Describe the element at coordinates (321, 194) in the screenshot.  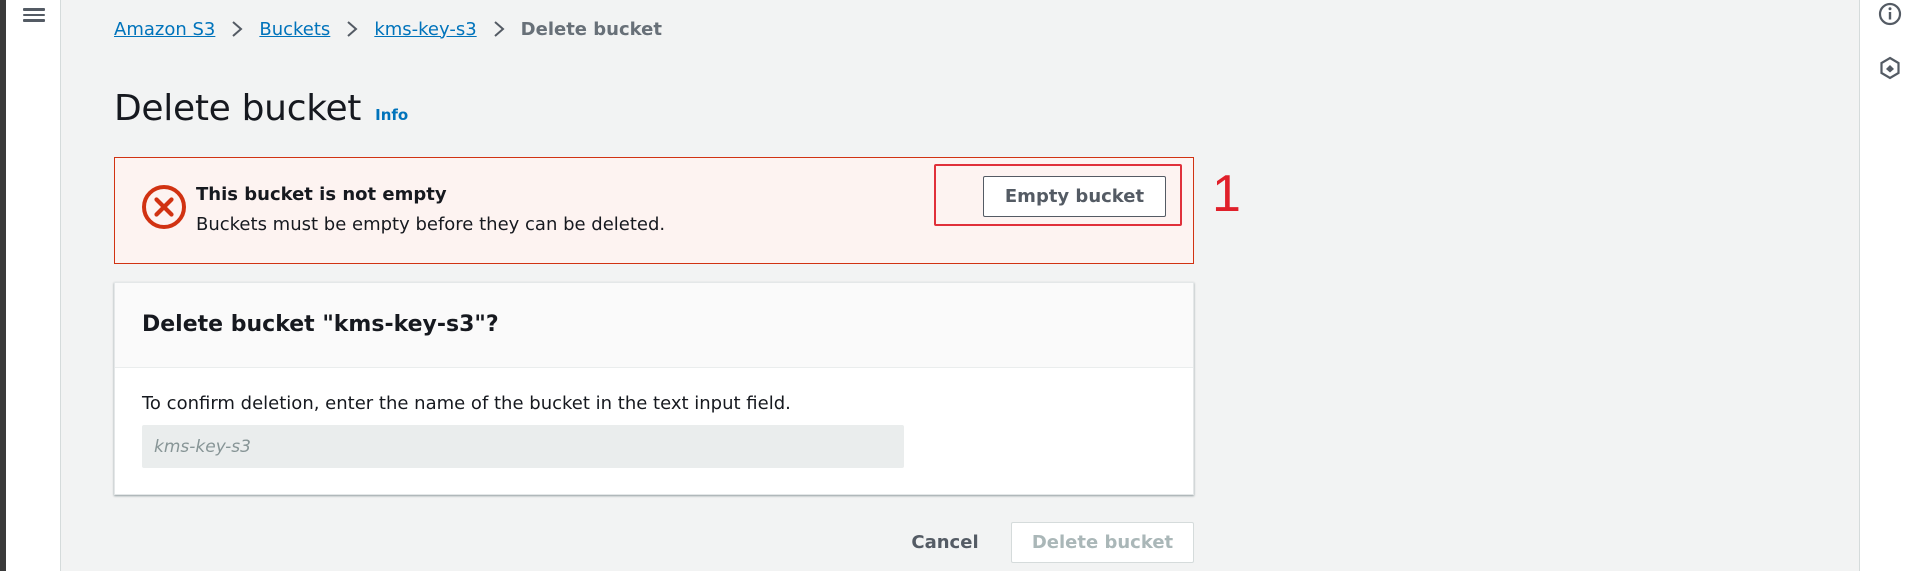
I see `alert-title: This bucket is not empty` at that location.